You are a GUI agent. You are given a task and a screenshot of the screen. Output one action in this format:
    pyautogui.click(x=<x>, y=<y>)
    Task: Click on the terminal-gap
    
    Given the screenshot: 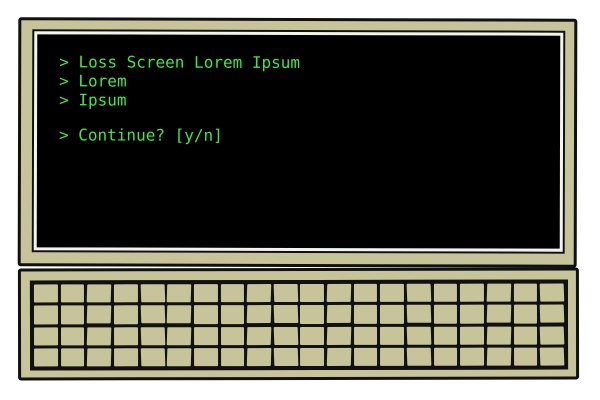 What is the action you would take?
    pyautogui.click(x=298, y=117)
    